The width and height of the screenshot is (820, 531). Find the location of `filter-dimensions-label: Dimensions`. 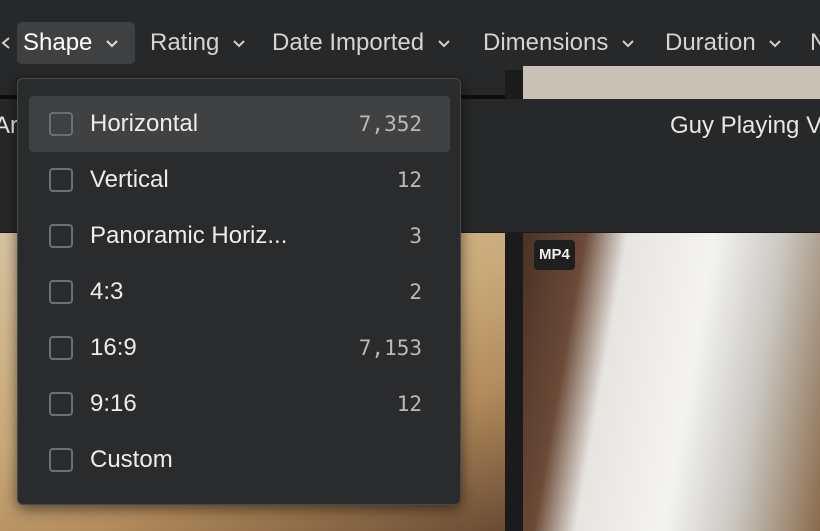

filter-dimensions-label: Dimensions is located at coordinates (546, 42).